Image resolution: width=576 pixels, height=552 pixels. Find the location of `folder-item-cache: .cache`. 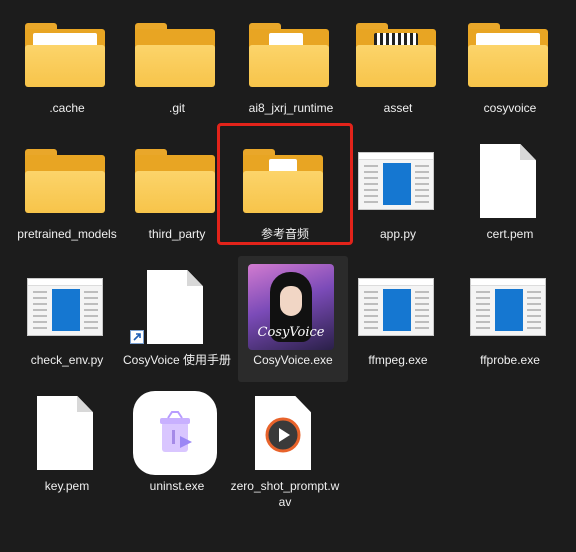

folder-item-cache: .cache is located at coordinates (67, 67).